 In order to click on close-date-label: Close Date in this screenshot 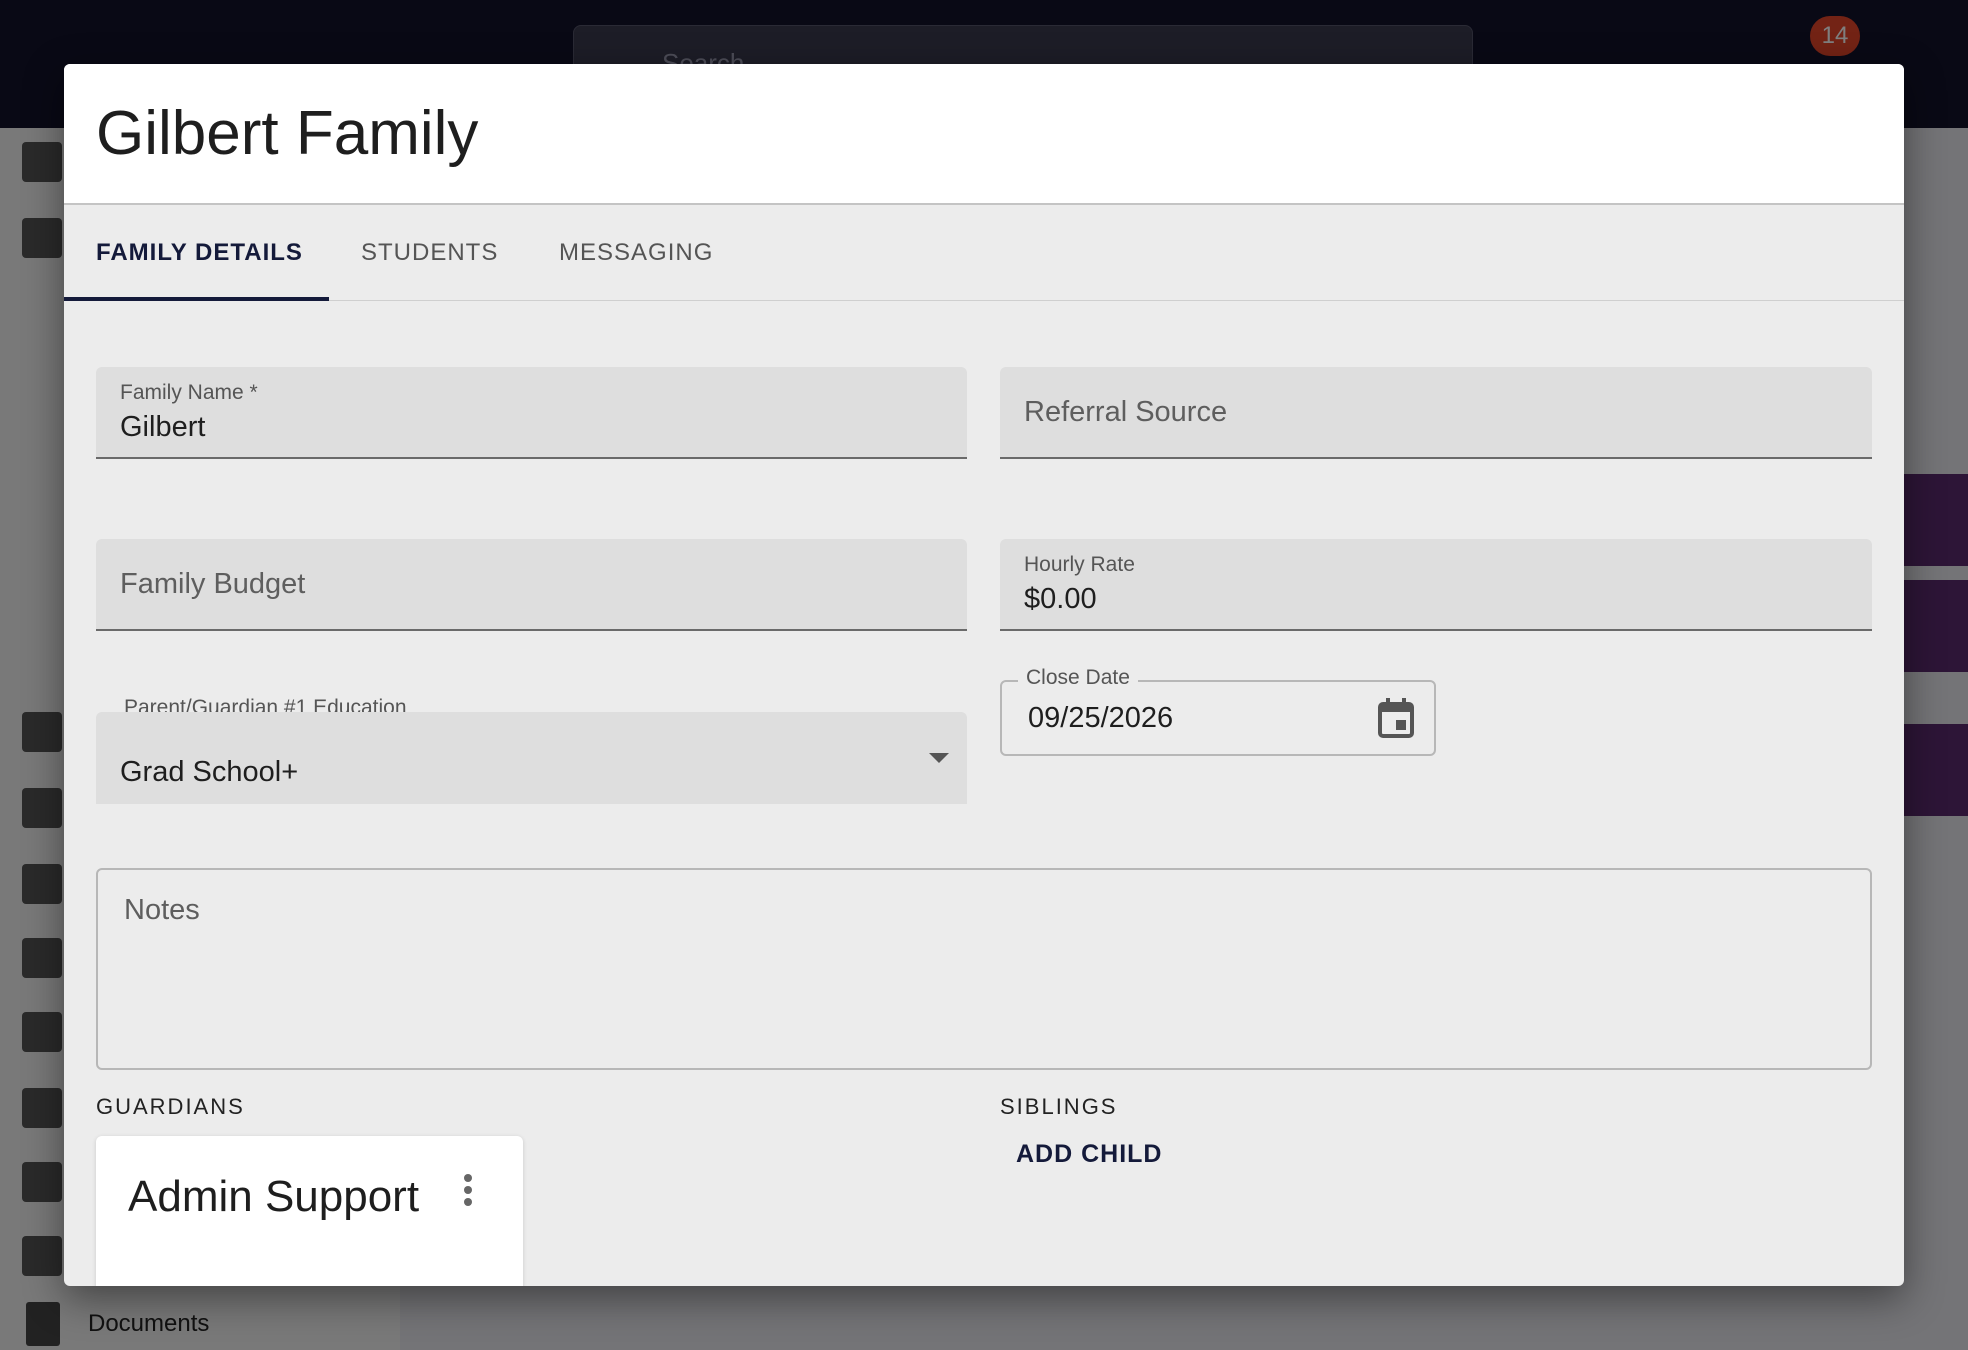, I will do `click(1078, 678)`.